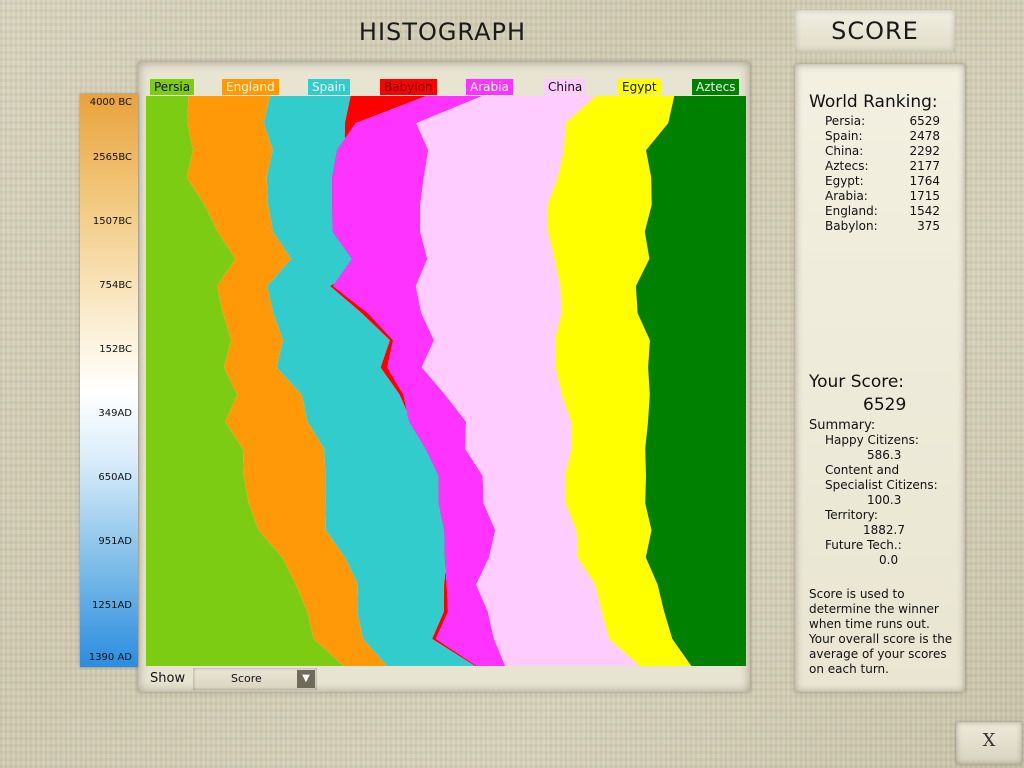 The image size is (1024, 768). What do you see at coordinates (306, 679) in the screenshot?
I see `dropdown-arrow-icon: ▼` at bounding box center [306, 679].